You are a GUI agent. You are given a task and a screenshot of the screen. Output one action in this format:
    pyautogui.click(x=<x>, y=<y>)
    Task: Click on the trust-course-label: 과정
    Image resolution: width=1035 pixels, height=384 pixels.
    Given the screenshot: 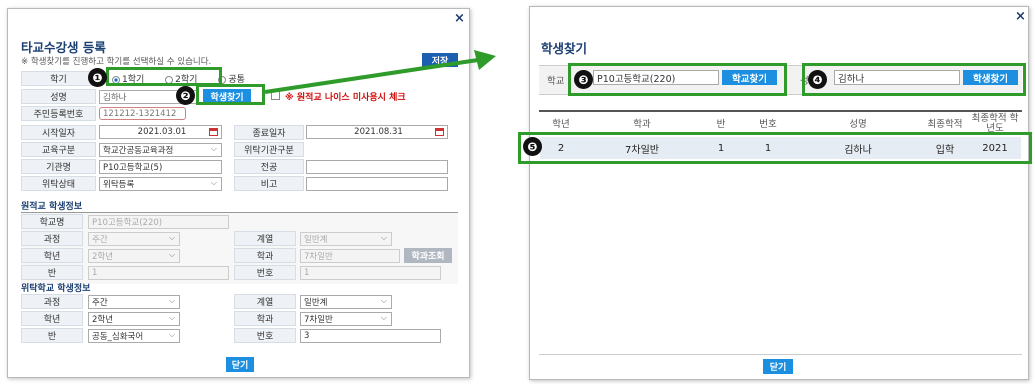 What is the action you would take?
    pyautogui.click(x=52, y=301)
    